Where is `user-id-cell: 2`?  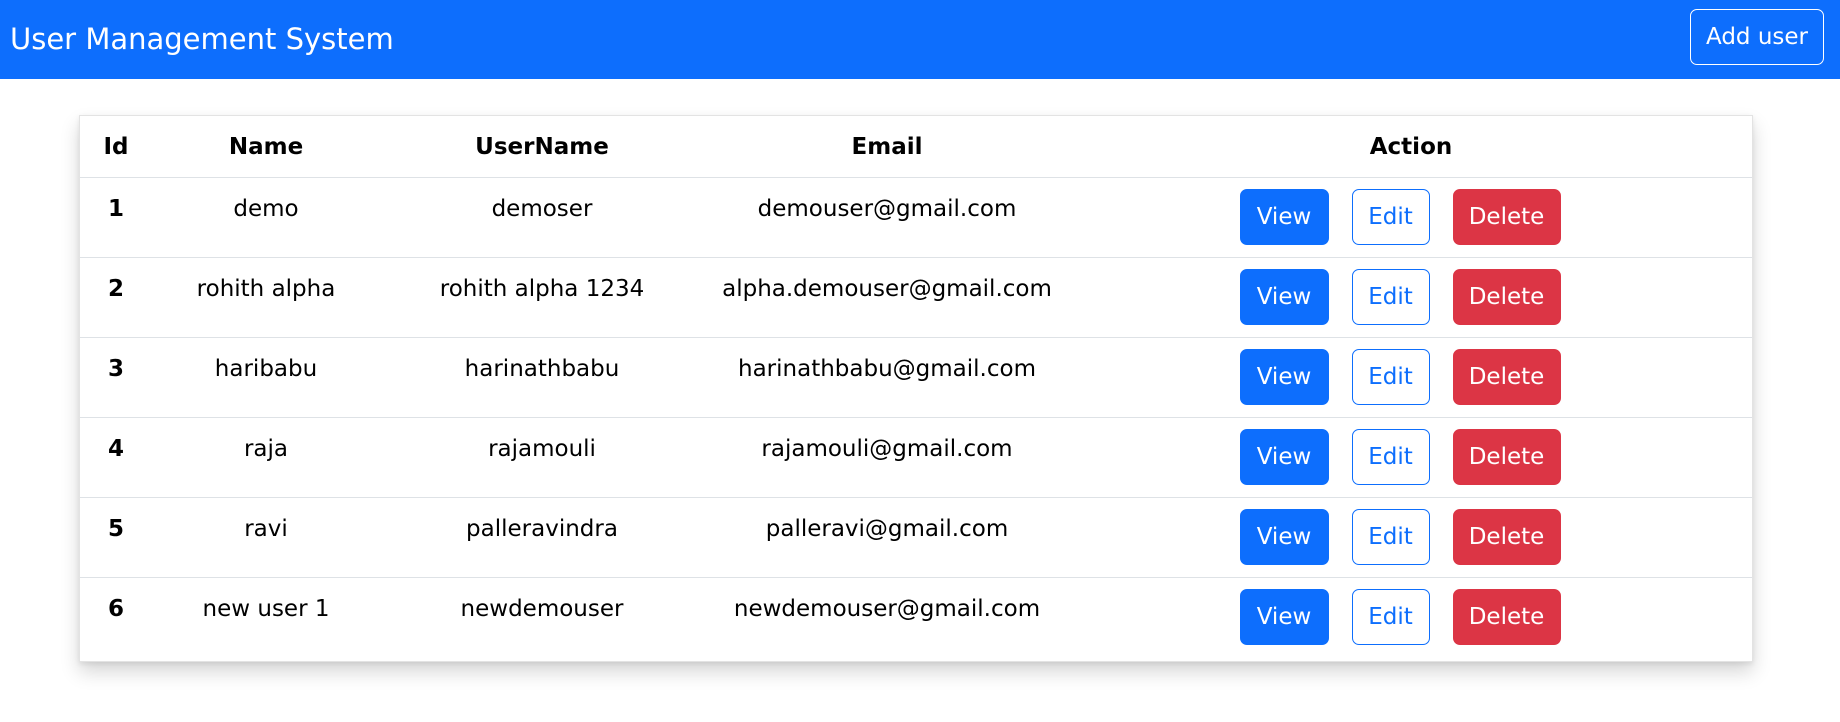 user-id-cell: 2 is located at coordinates (116, 297).